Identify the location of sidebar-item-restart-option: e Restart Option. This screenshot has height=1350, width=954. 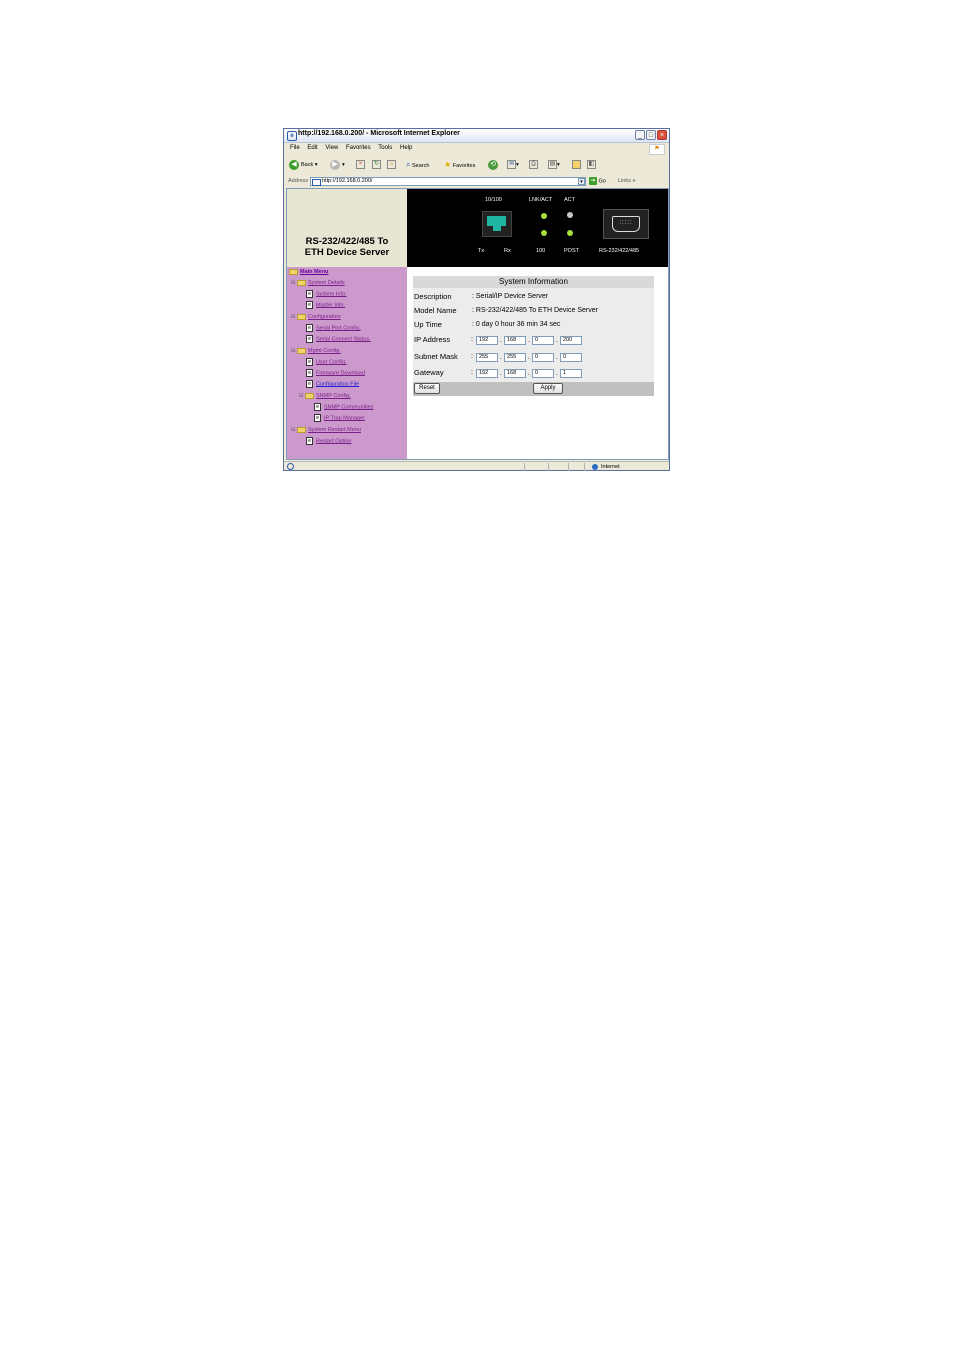
(328, 441).